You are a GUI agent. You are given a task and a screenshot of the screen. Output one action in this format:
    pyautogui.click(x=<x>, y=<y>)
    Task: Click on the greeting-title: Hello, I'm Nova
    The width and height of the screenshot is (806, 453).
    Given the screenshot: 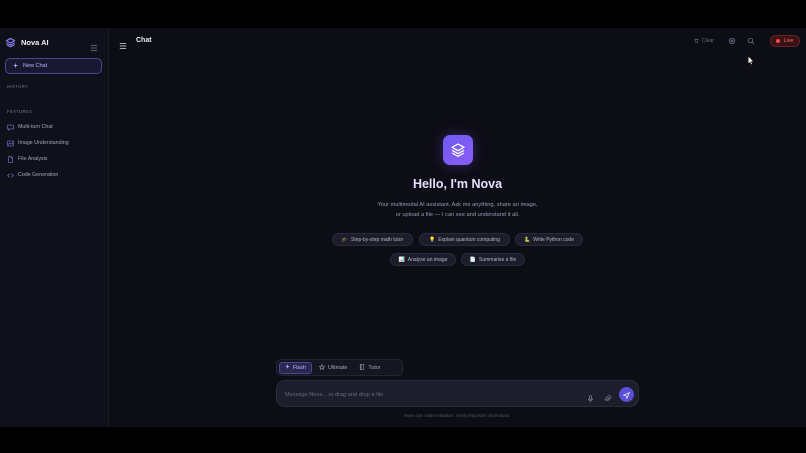 What is the action you would take?
    pyautogui.click(x=457, y=184)
    